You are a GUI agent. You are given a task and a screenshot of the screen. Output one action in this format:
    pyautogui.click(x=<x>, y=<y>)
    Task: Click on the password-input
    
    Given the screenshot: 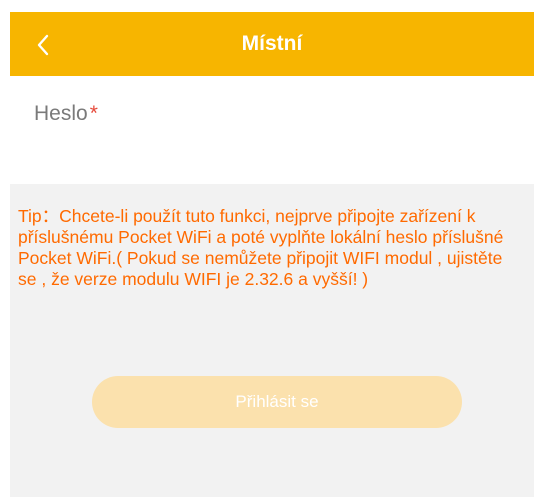 What is the action you would take?
    pyautogui.click(x=276, y=157)
    